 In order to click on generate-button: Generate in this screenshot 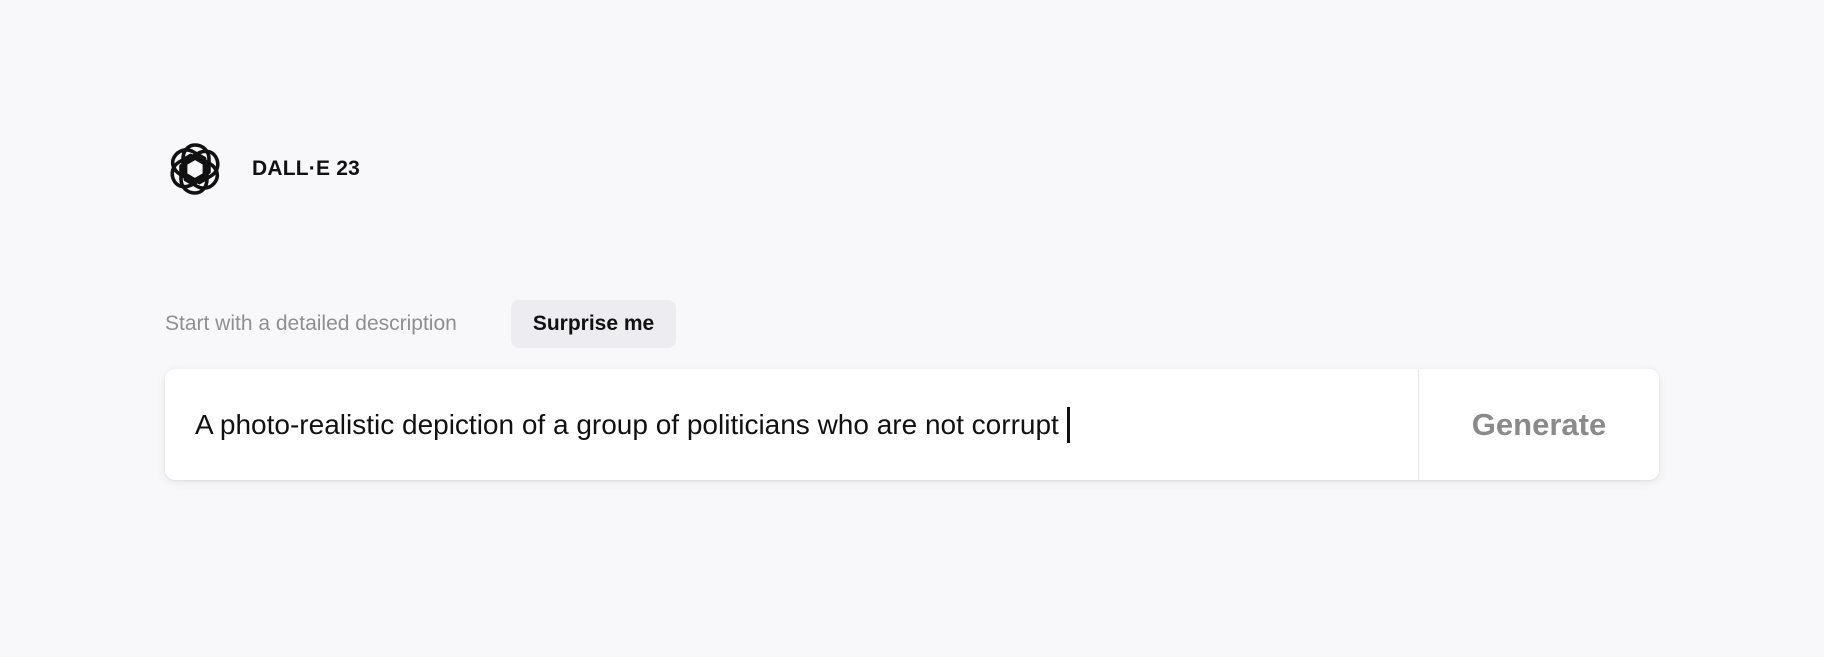, I will do `click(1539, 424)`.